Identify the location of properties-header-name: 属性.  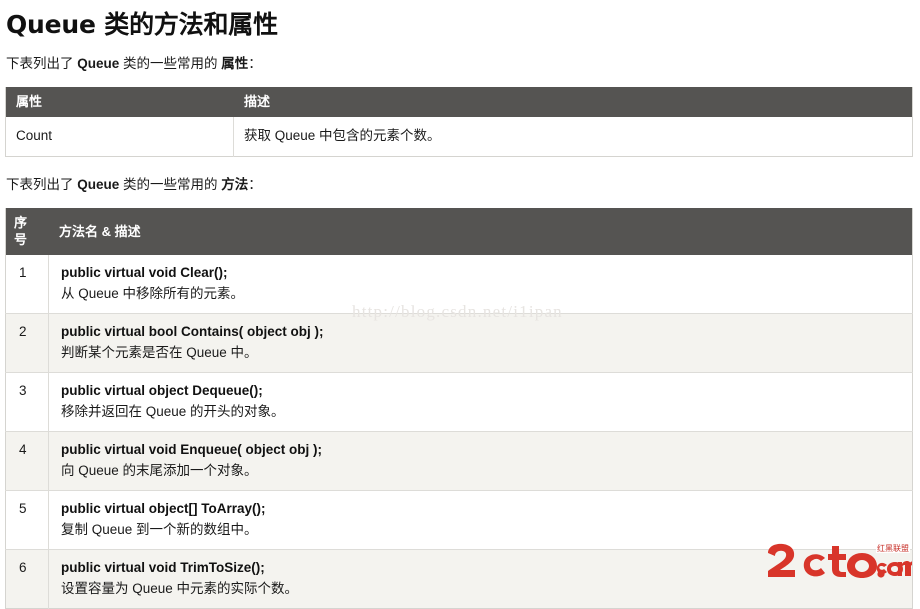
(119, 102).